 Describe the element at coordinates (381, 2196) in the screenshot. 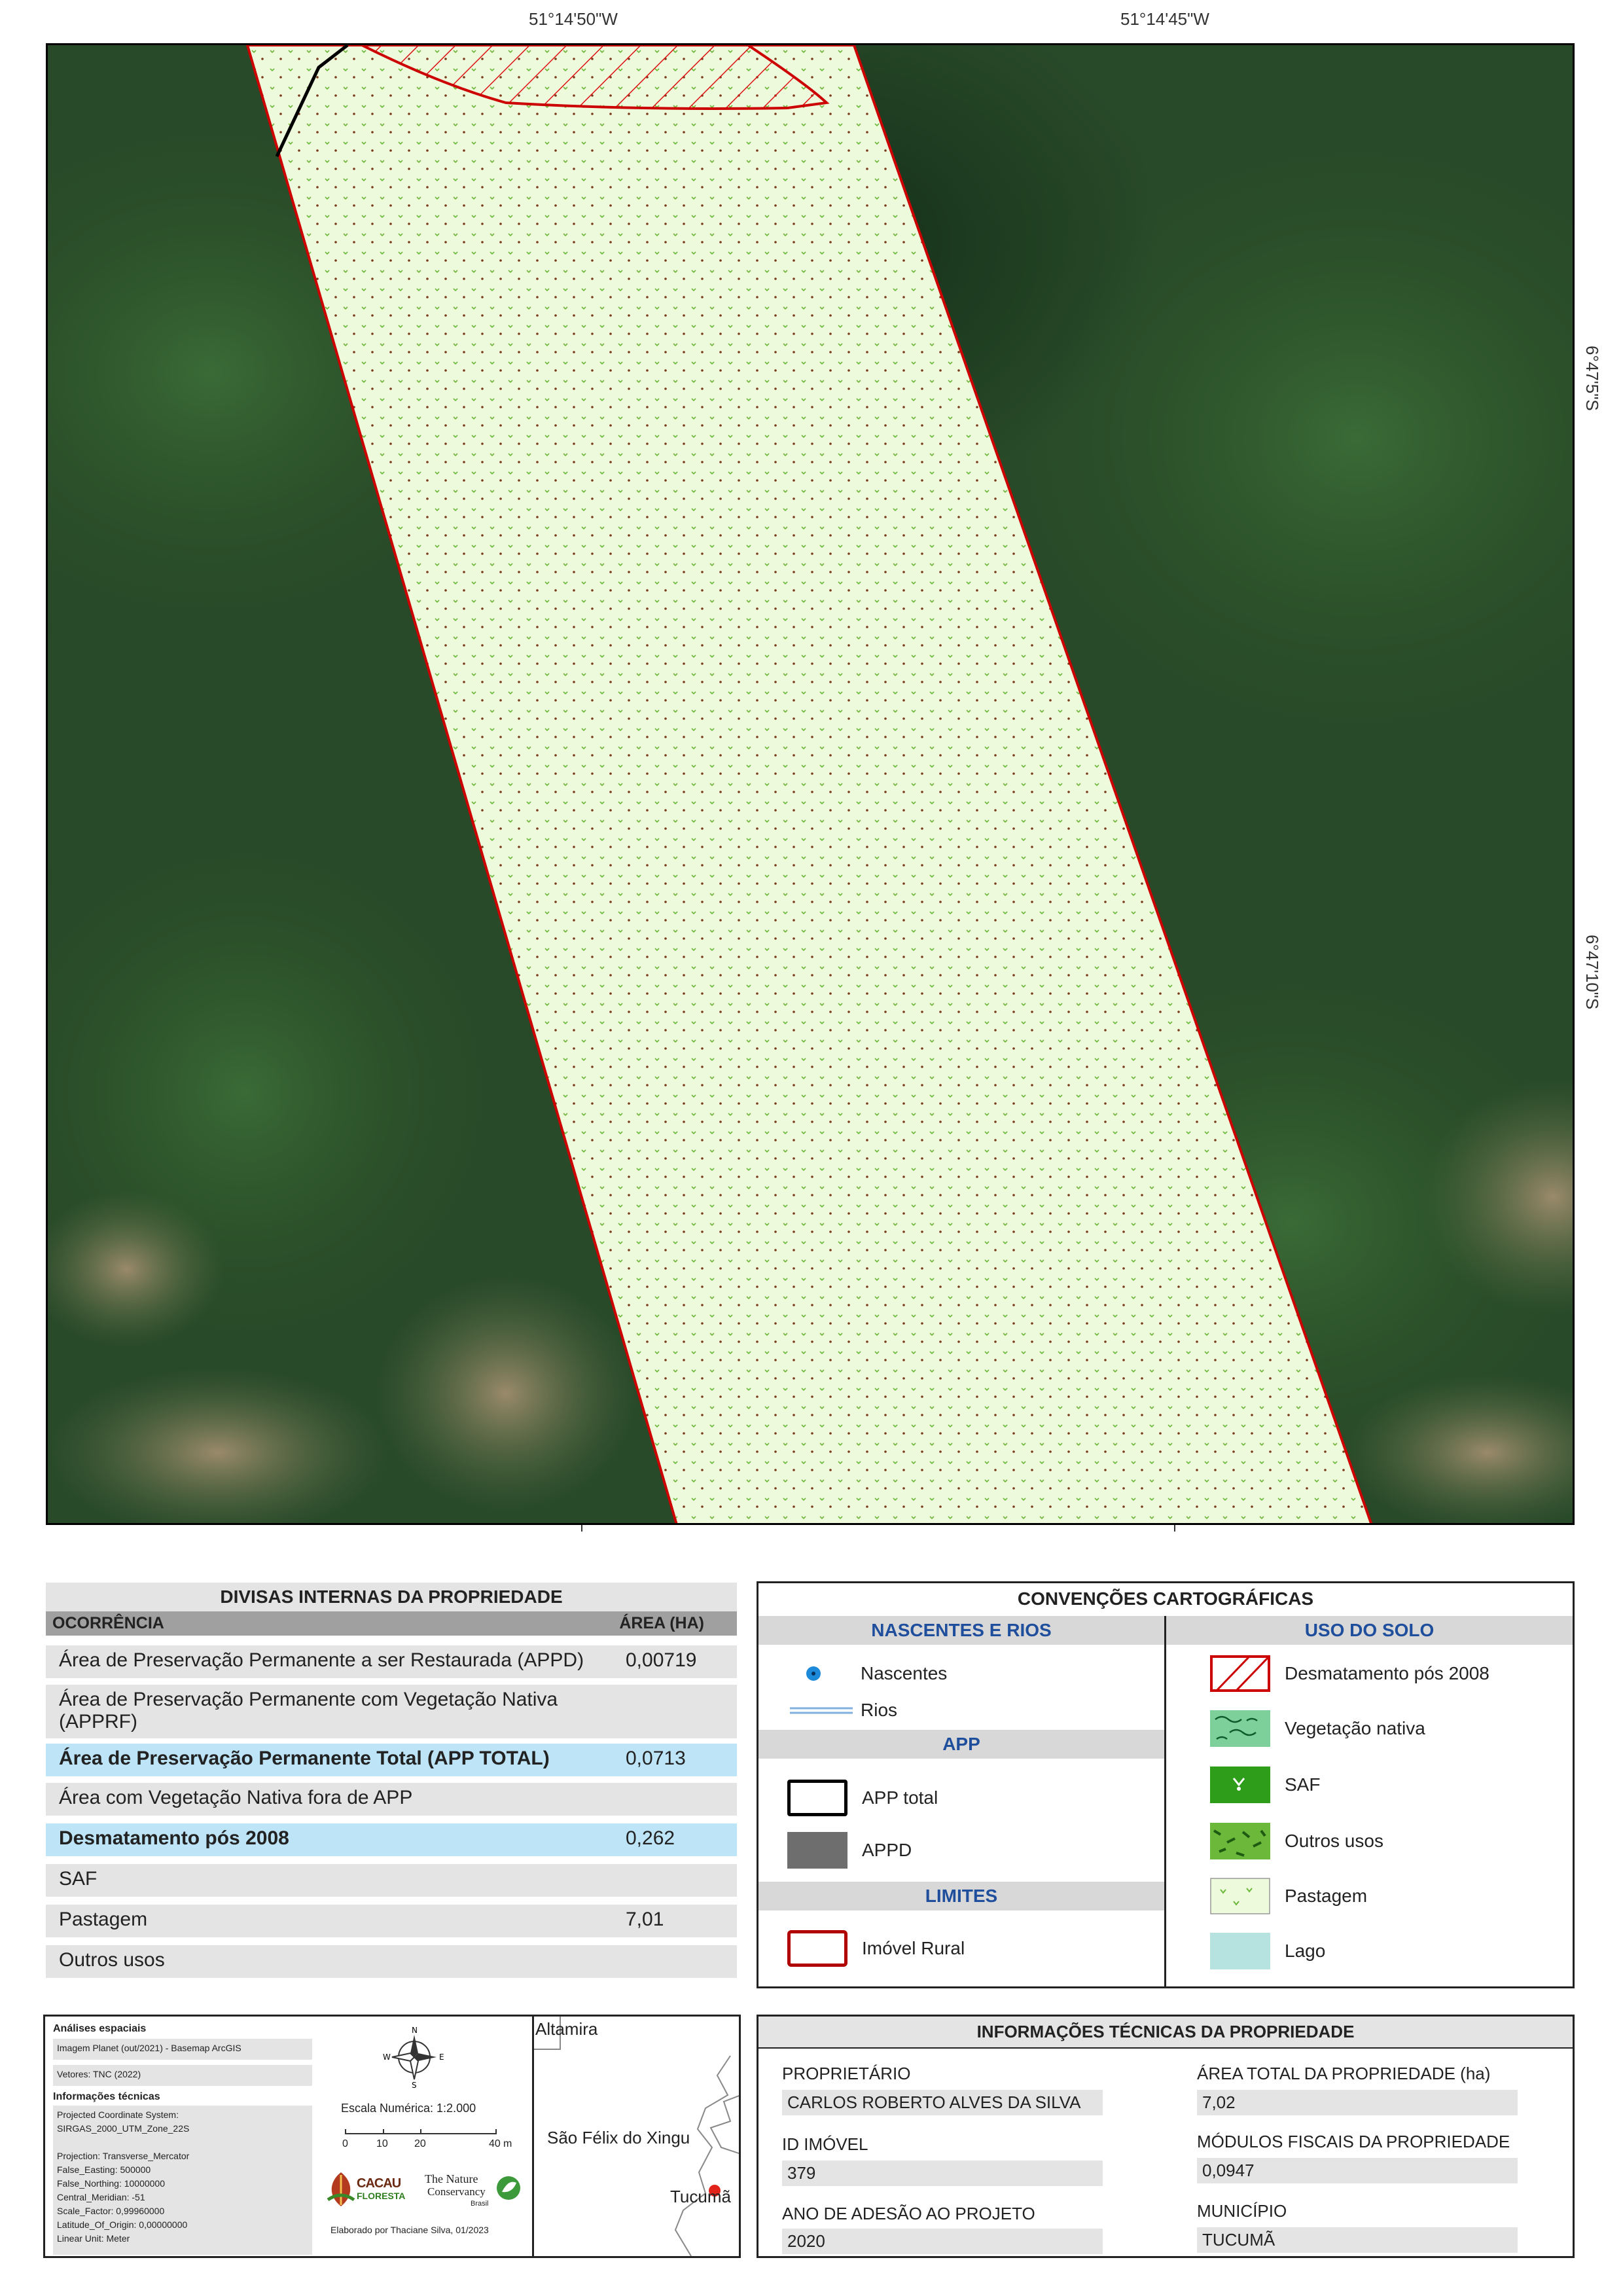

I see `floresta-logo-text: FLORESTA` at that location.